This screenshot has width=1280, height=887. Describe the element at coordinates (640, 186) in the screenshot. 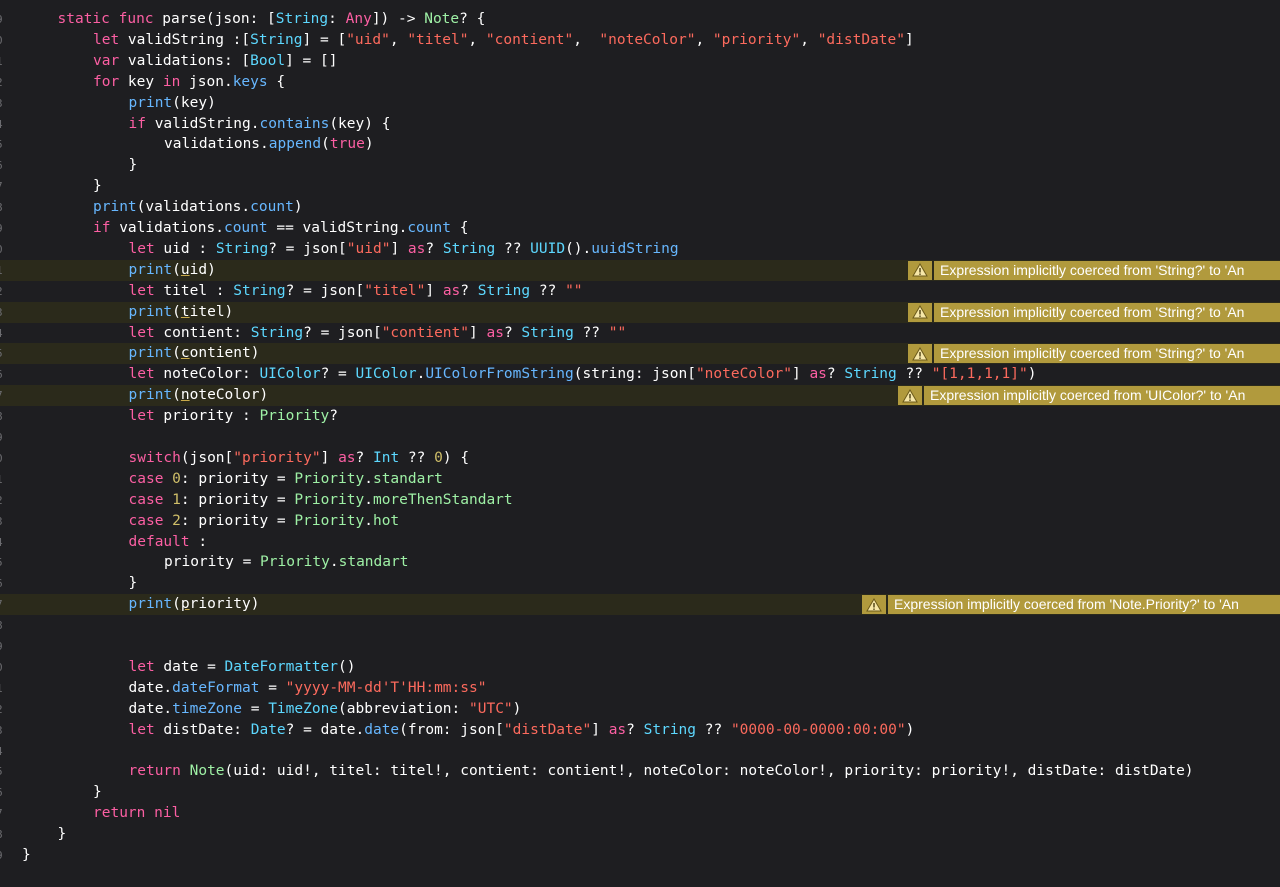

I see `code-line: 7}` at that location.